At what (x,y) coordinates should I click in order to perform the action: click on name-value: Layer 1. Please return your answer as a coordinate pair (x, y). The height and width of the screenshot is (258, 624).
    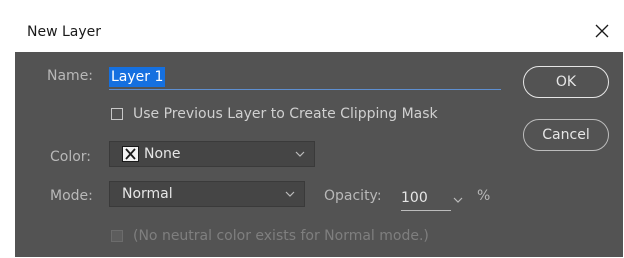
    Looking at the image, I should click on (137, 77).